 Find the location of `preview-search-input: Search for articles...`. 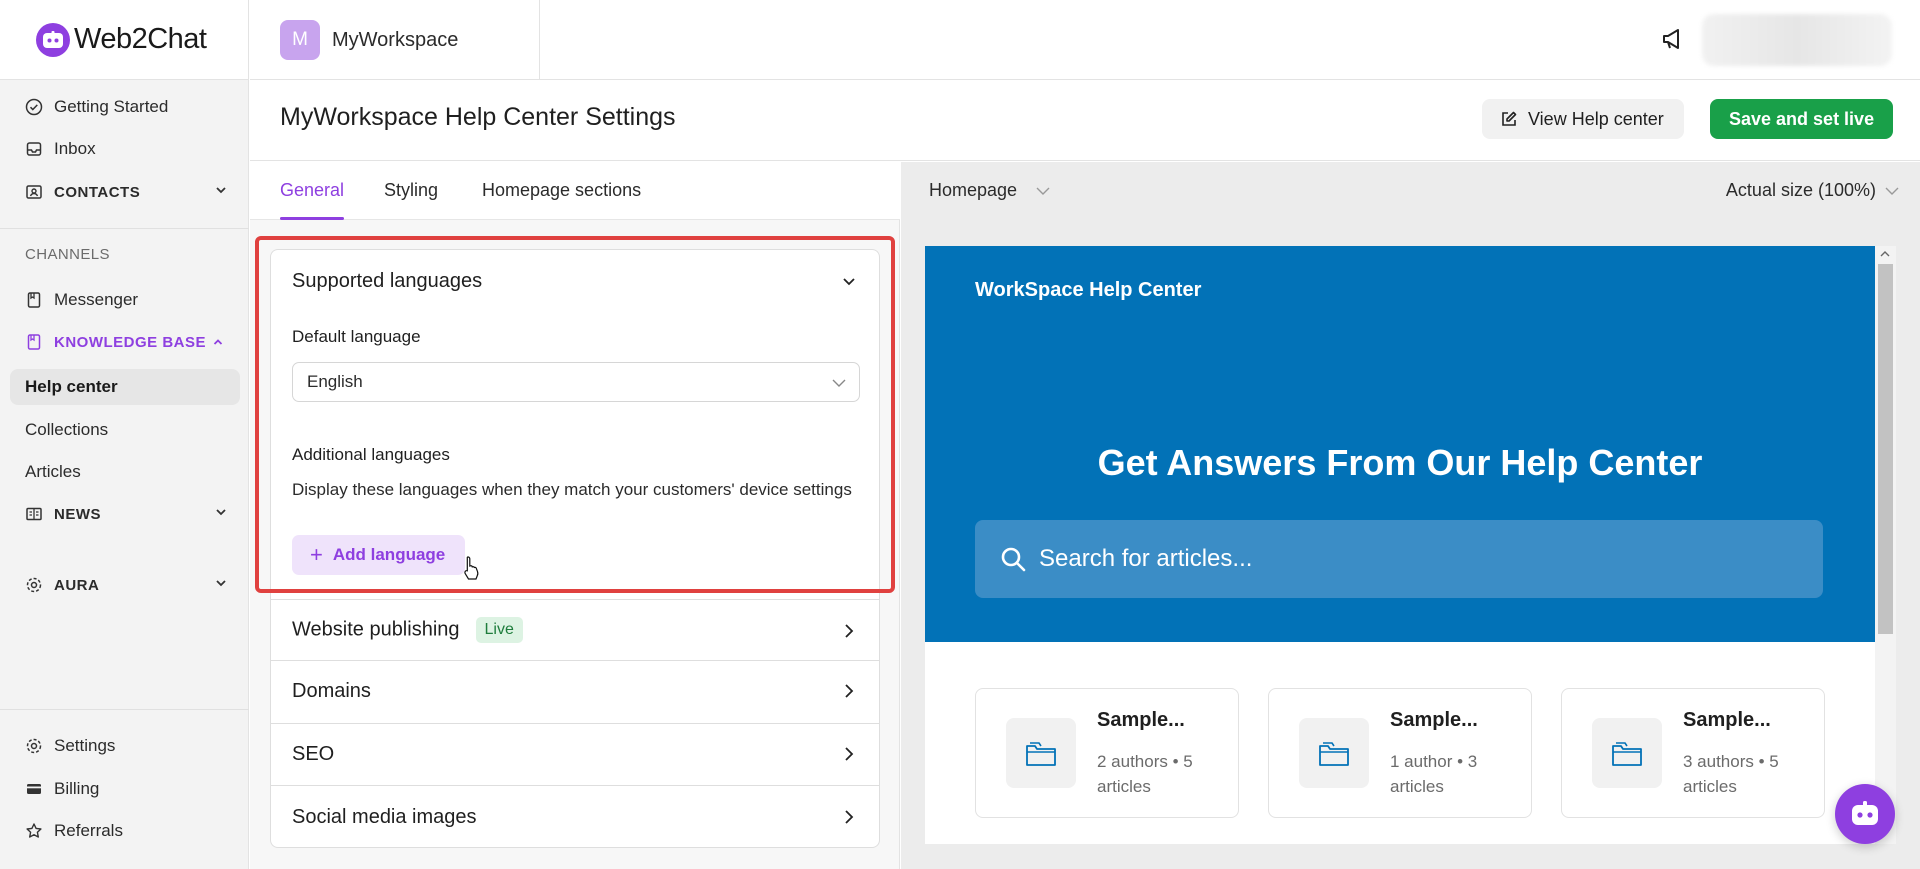

preview-search-input: Search for articles... is located at coordinates (1399, 559).